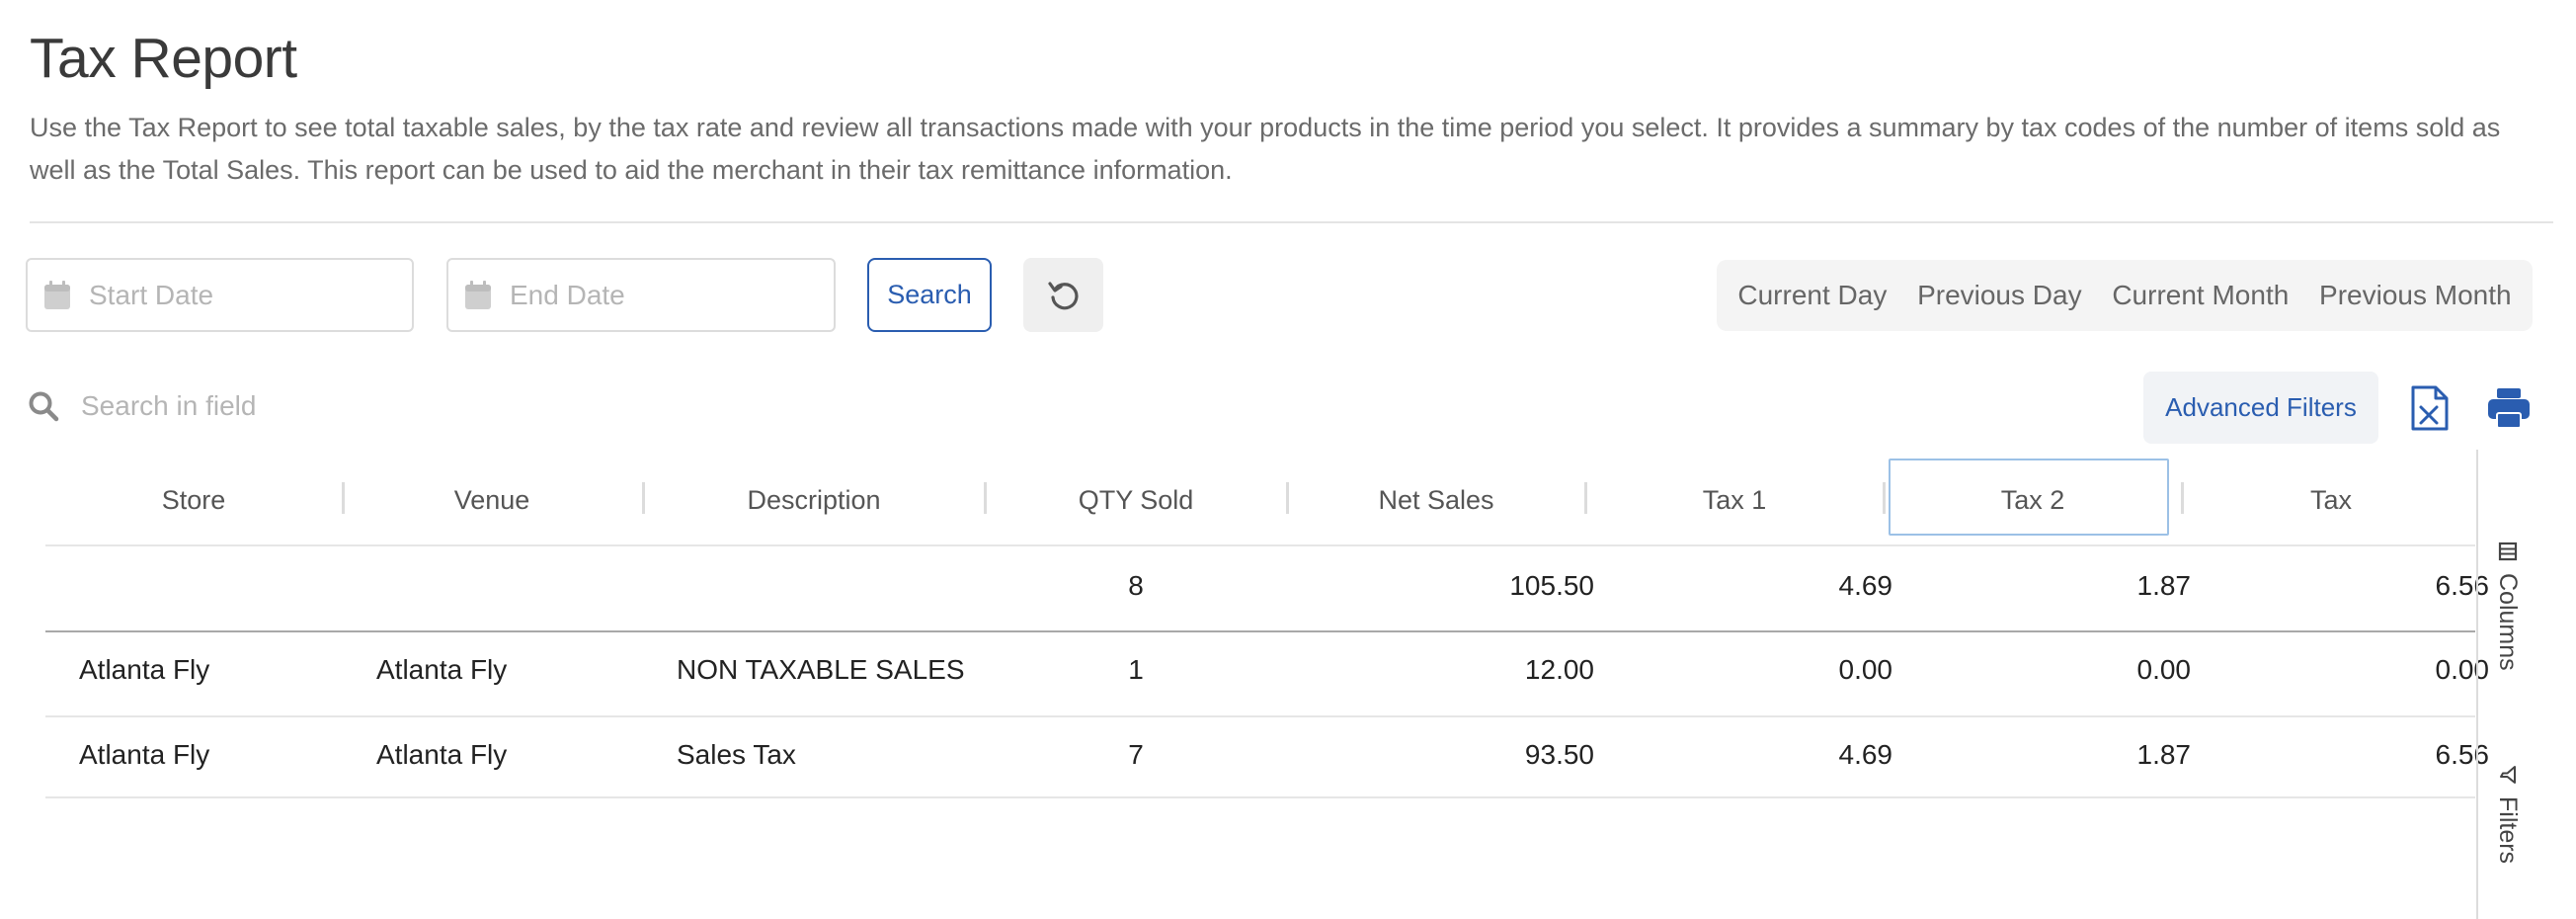 This screenshot has height=919, width=2576. What do you see at coordinates (2508, 622) in the screenshot?
I see `columns-tab-label: Columns` at bounding box center [2508, 622].